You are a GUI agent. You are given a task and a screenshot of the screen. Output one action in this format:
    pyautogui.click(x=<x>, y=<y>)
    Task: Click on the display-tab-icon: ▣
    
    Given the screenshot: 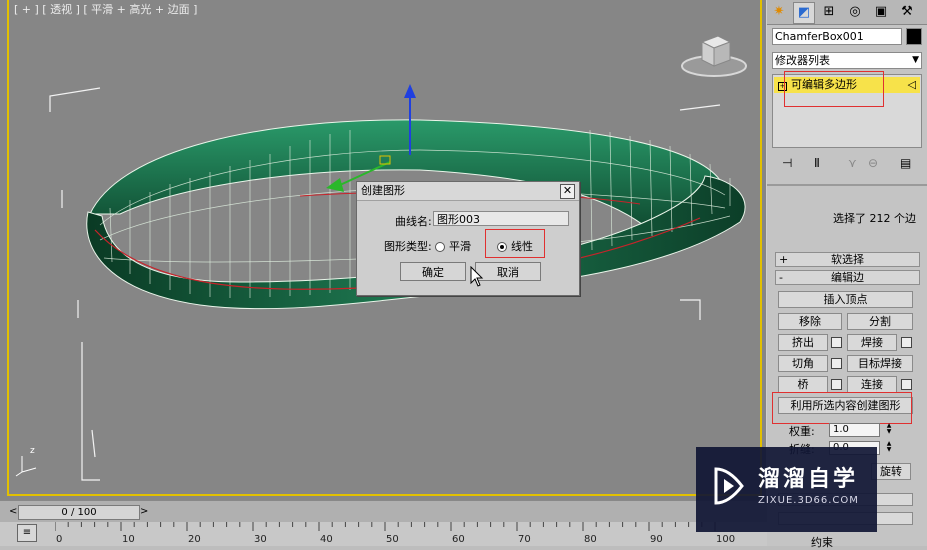 What is the action you would take?
    pyautogui.click(x=881, y=12)
    